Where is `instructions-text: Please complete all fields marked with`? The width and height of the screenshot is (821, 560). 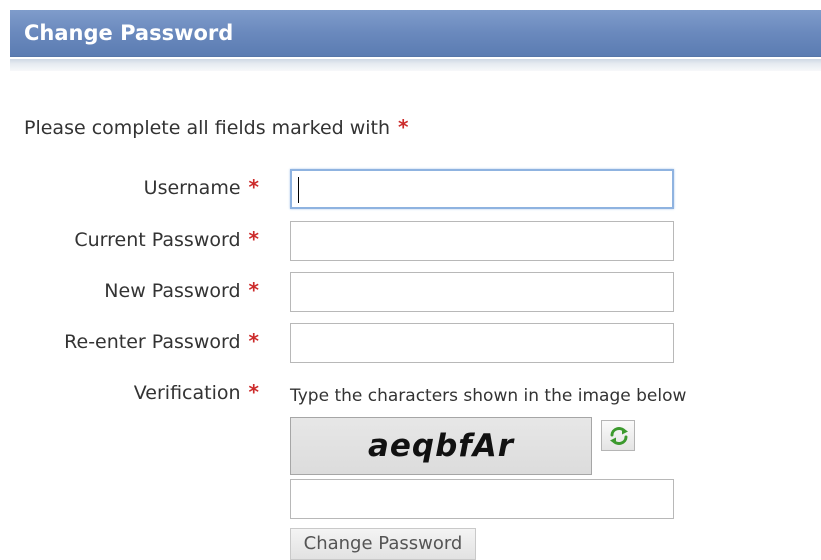 instructions-text: Please complete all fields marked with is located at coordinates (207, 128).